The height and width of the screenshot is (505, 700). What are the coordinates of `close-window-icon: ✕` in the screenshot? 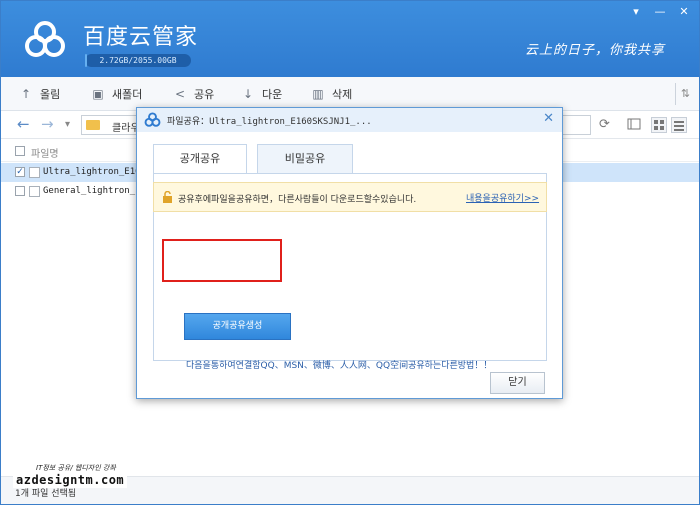 It's located at (684, 11).